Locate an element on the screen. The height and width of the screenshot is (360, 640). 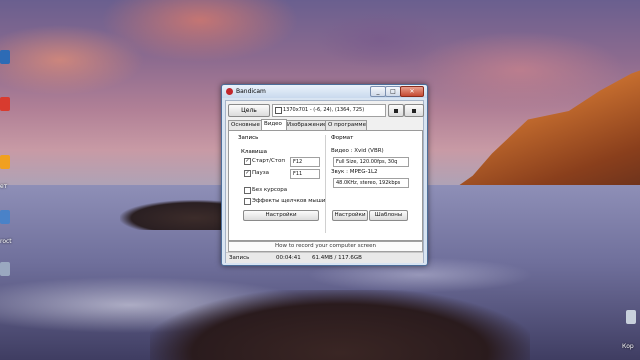
start-stop-hotkey-field: F12 is located at coordinates (305, 162).